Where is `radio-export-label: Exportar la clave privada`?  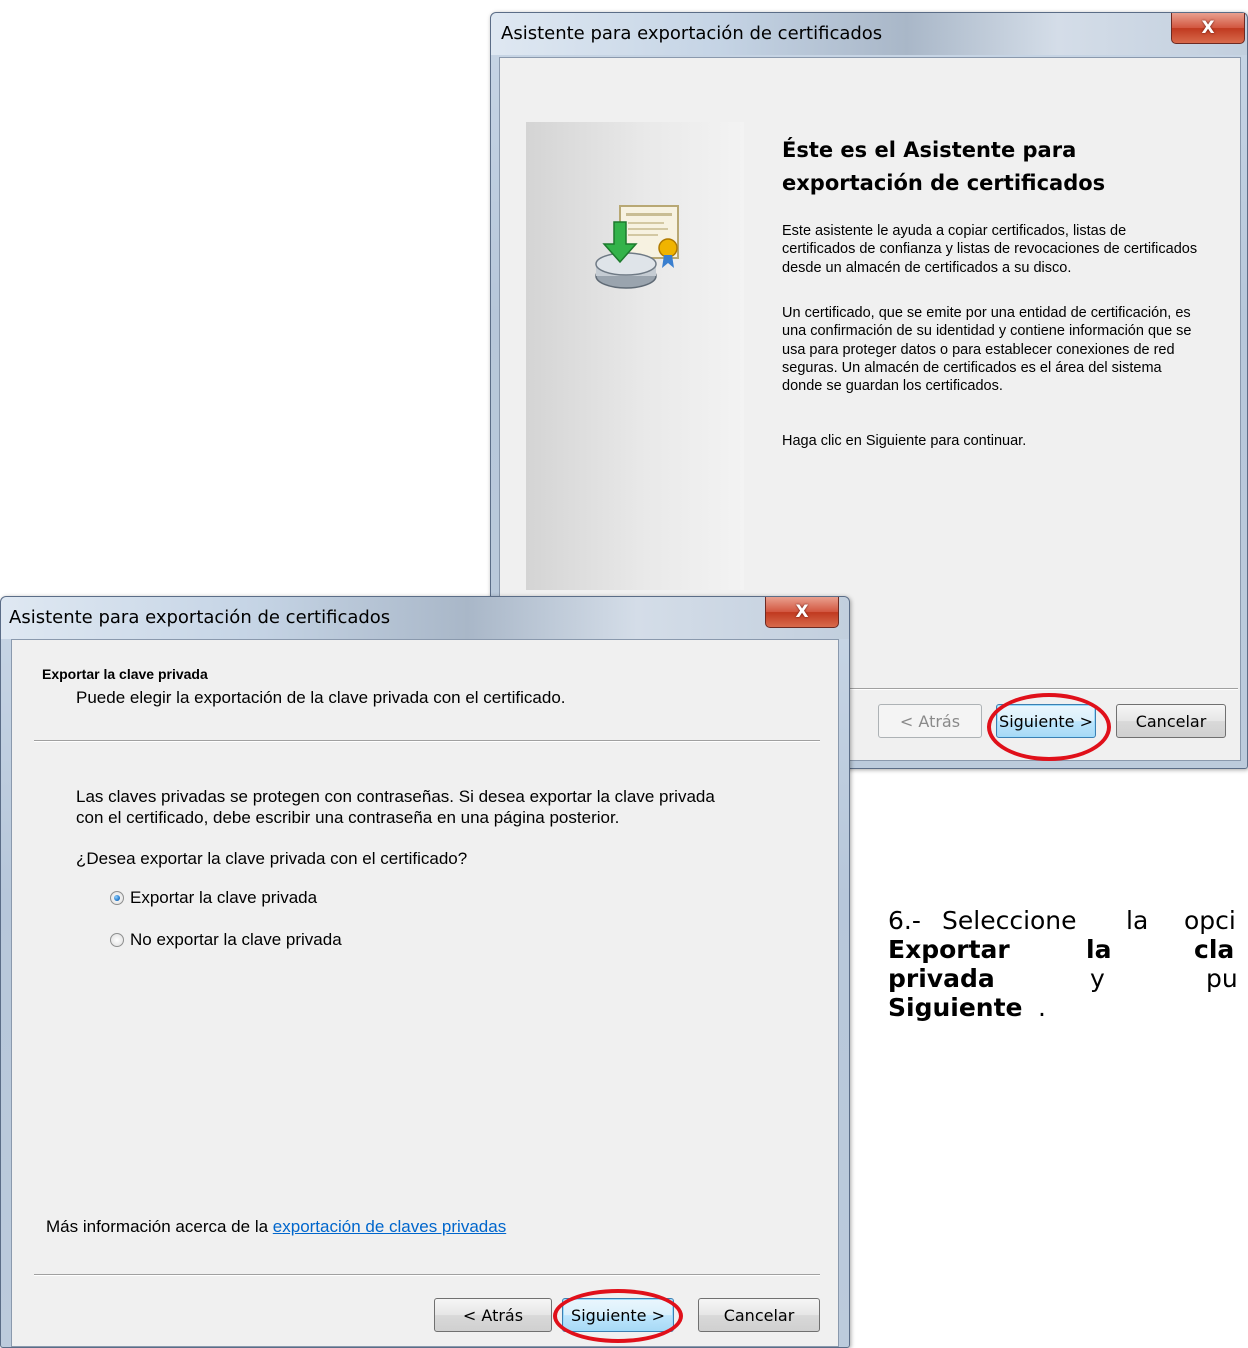 radio-export-label: Exportar la clave privada is located at coordinates (223, 898).